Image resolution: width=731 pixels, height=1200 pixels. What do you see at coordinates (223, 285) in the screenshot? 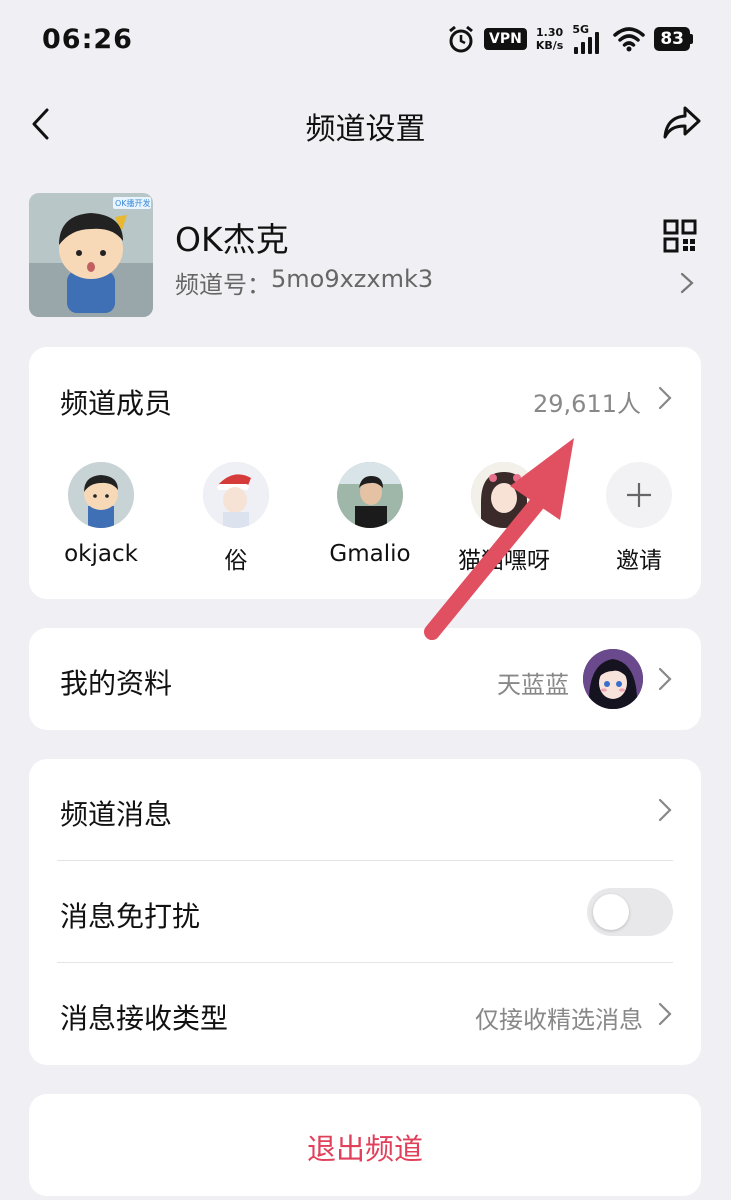
I see `channel-id-label: 频道号：` at bounding box center [223, 285].